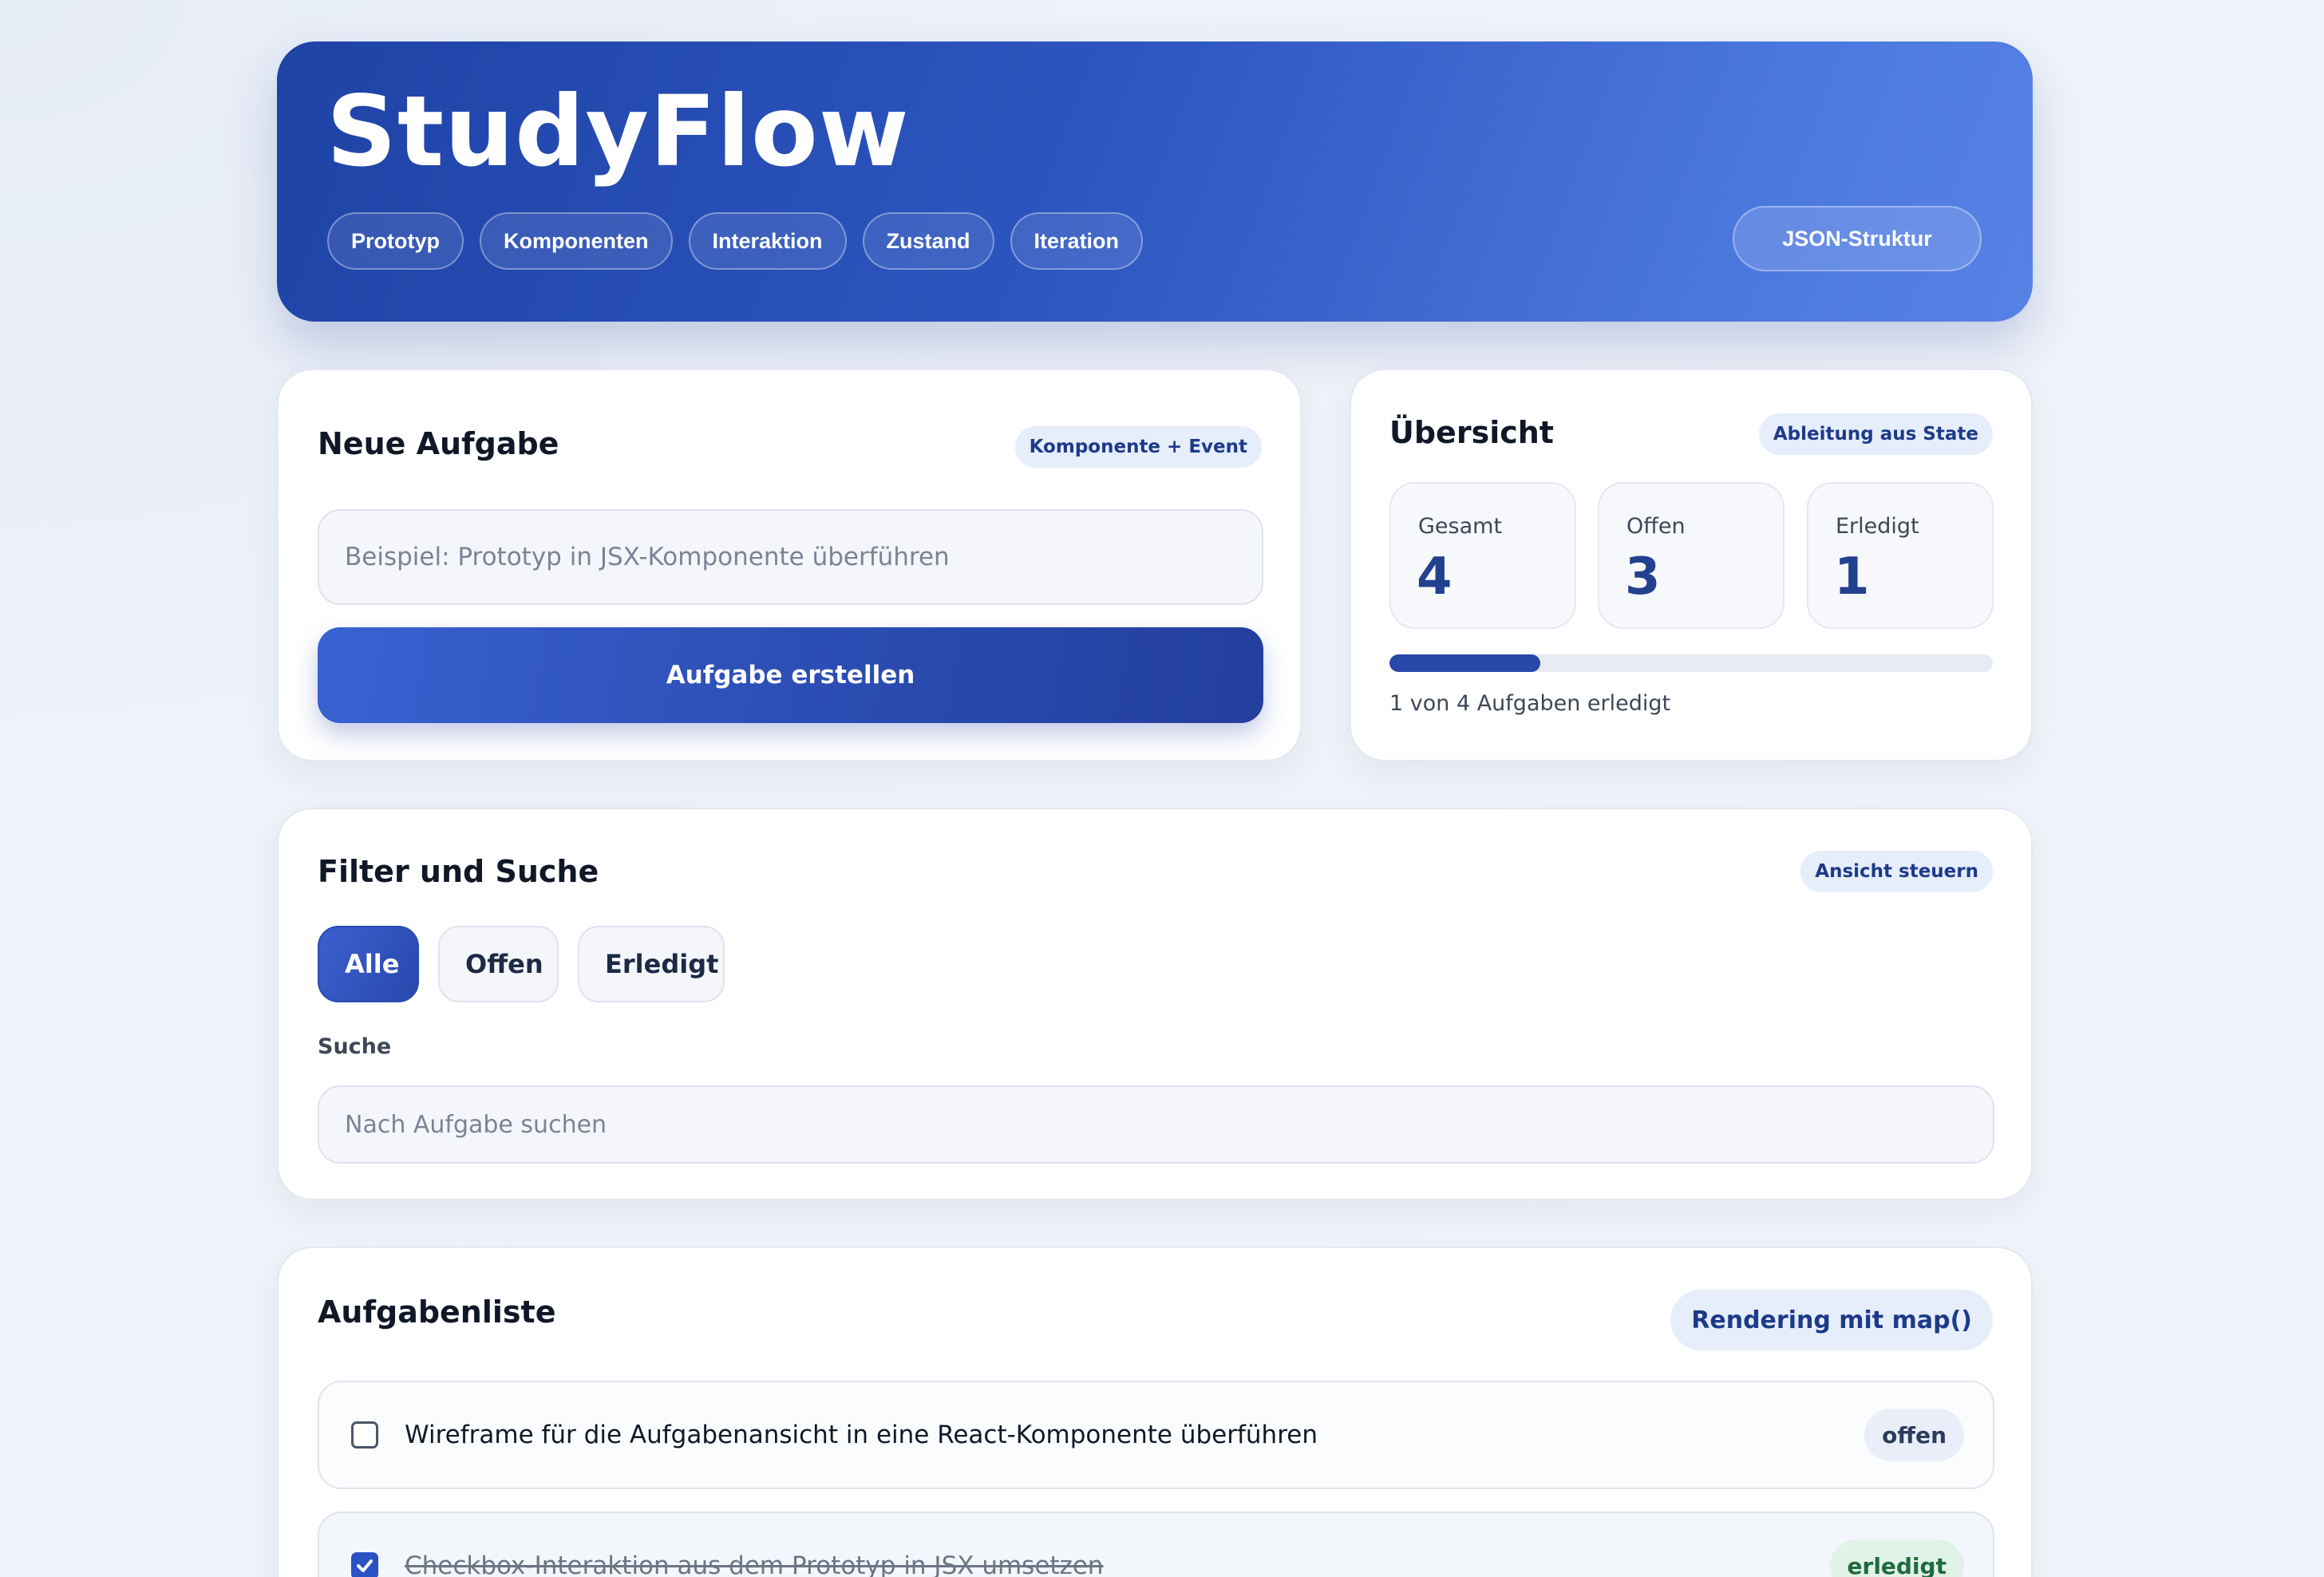 The image size is (2324, 1577). I want to click on tab-prototyp: Prototyp, so click(396, 241).